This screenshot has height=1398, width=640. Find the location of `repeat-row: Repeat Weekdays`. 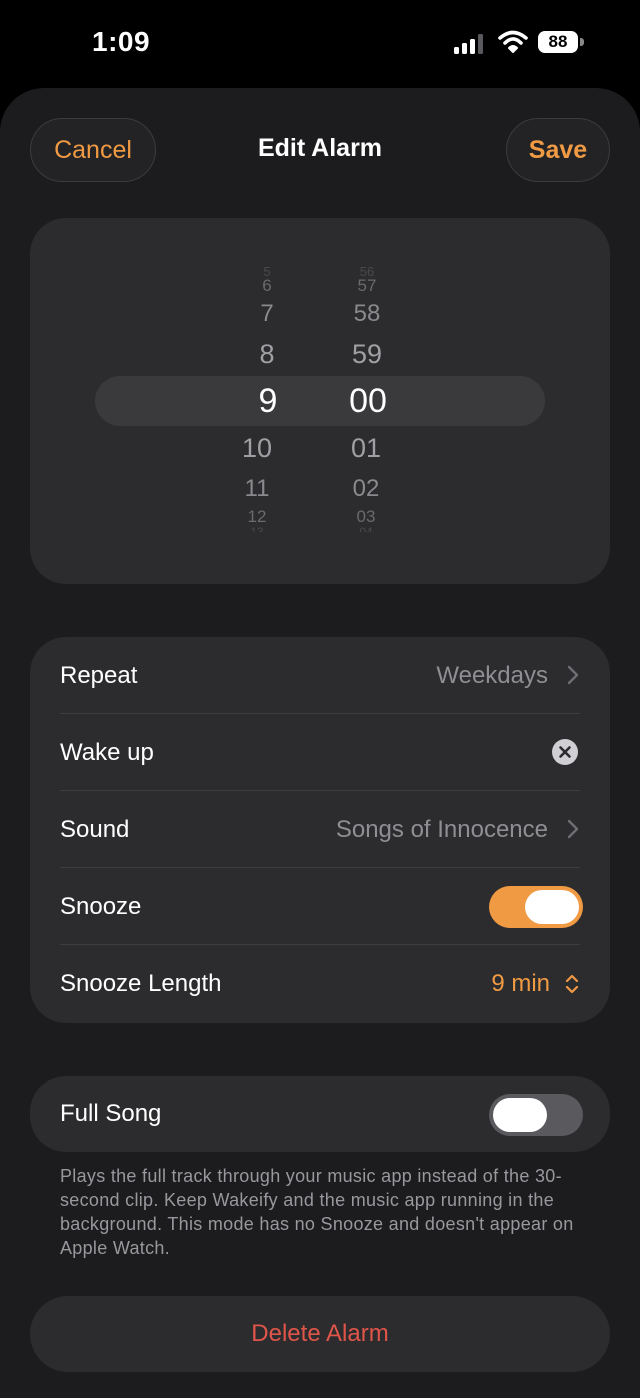

repeat-row: Repeat Weekdays is located at coordinates (320, 675).